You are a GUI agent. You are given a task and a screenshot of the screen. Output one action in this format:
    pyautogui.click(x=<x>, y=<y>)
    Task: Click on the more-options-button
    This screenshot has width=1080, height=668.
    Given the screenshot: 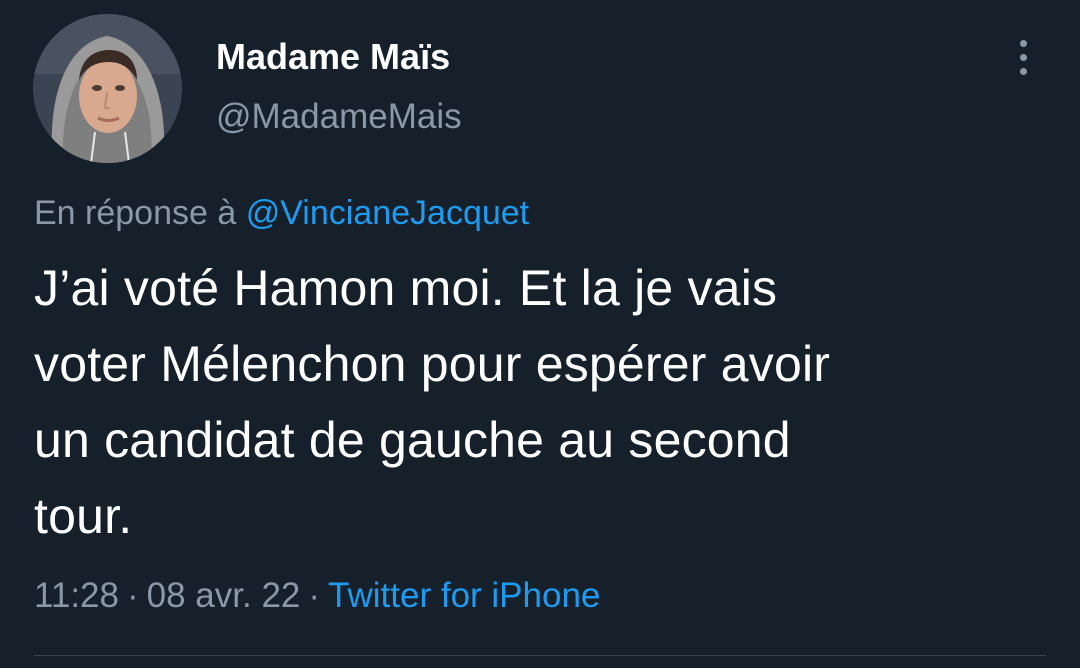 What is the action you would take?
    pyautogui.click(x=1024, y=58)
    